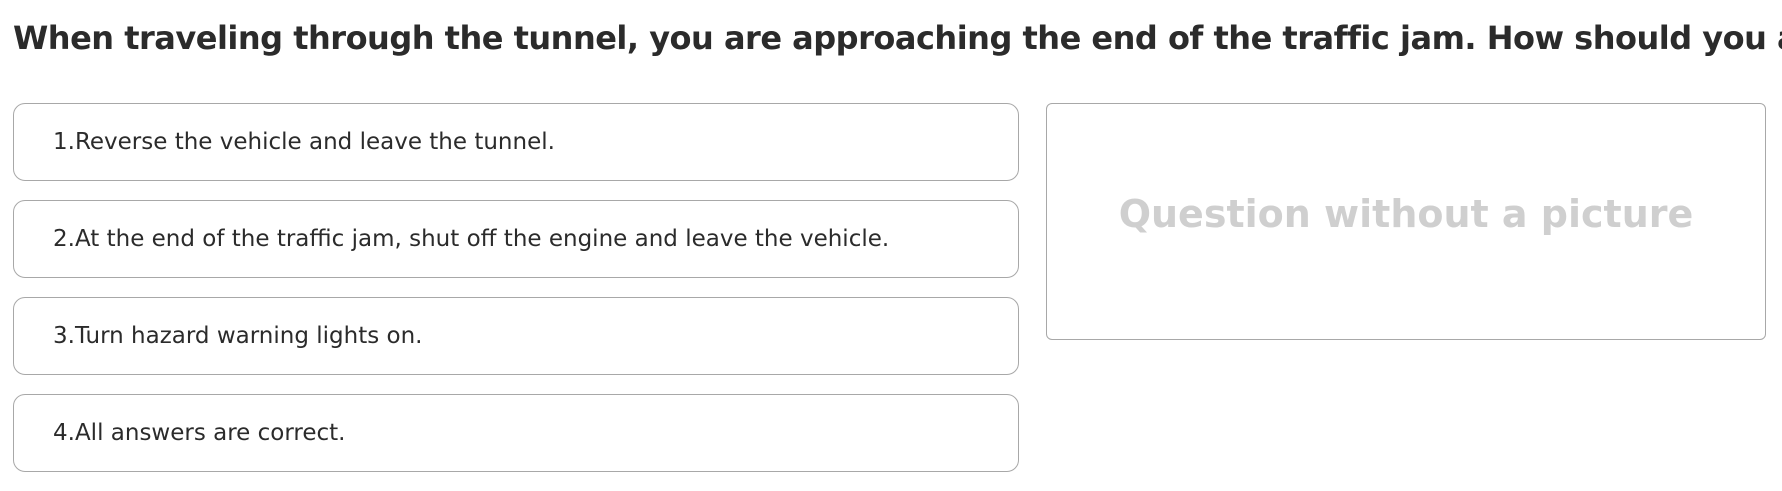  What do you see at coordinates (1406, 214) in the screenshot?
I see `no-picture-text: Question without a picture` at bounding box center [1406, 214].